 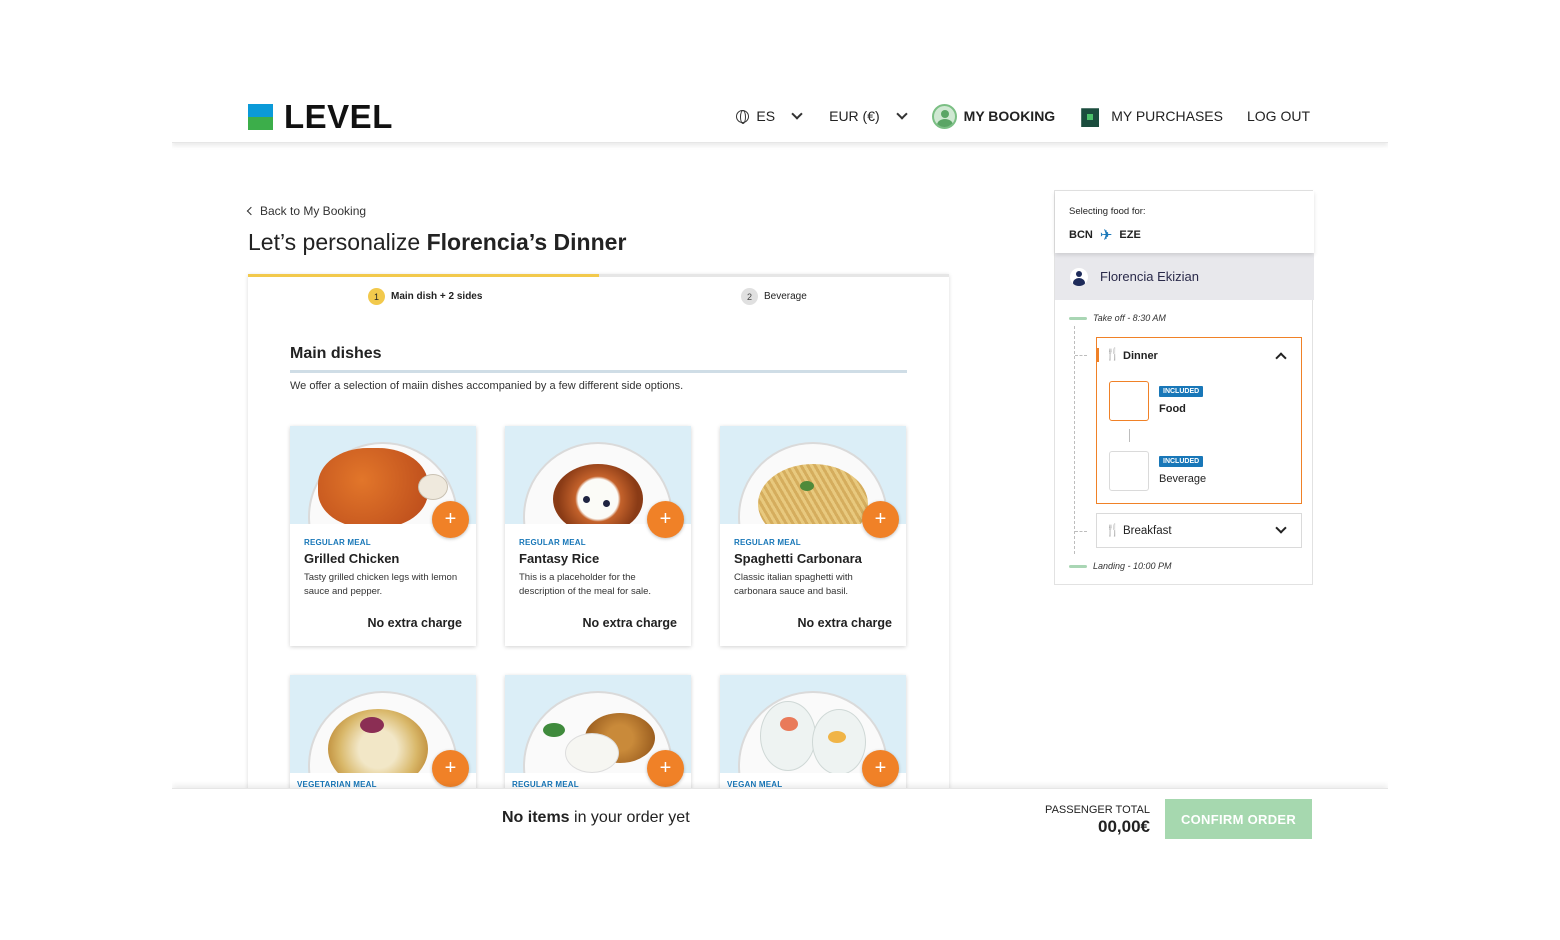 What do you see at coordinates (337, 242) in the screenshot?
I see `title-prefix: Let’s personalize` at bounding box center [337, 242].